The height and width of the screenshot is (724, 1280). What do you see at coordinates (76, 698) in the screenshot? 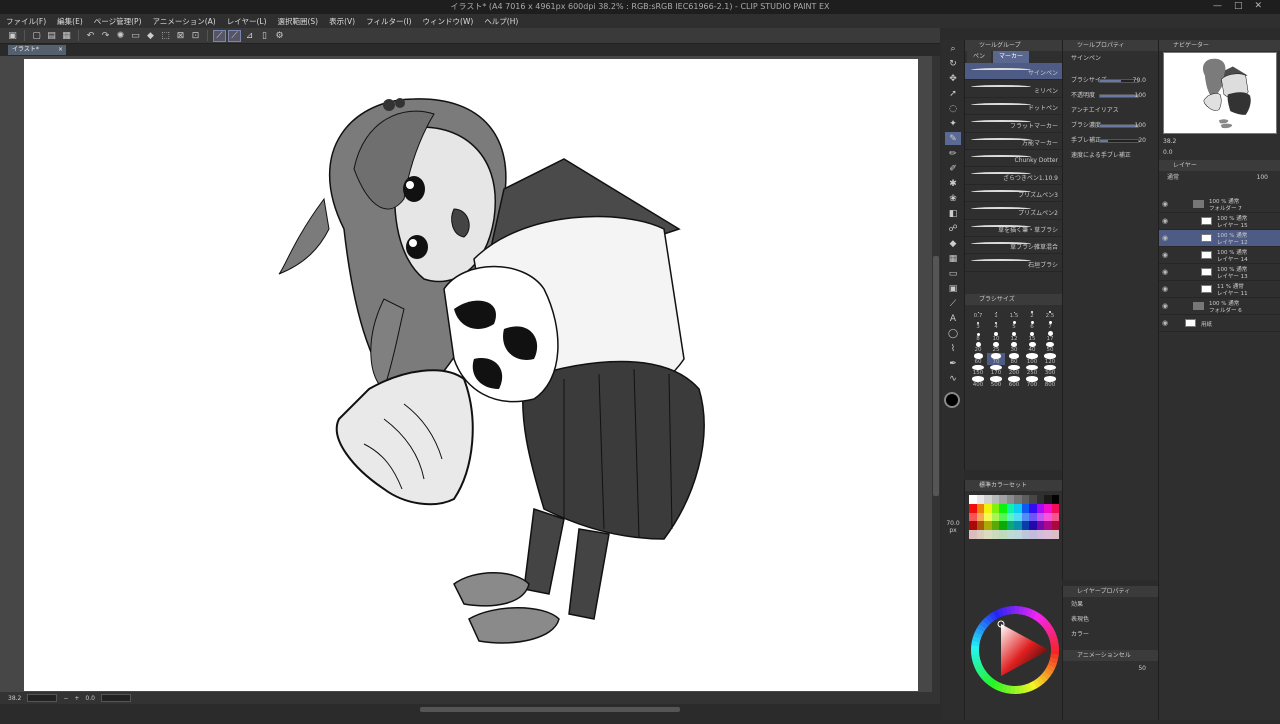
I see `zoom-in-icon: +` at bounding box center [76, 698].